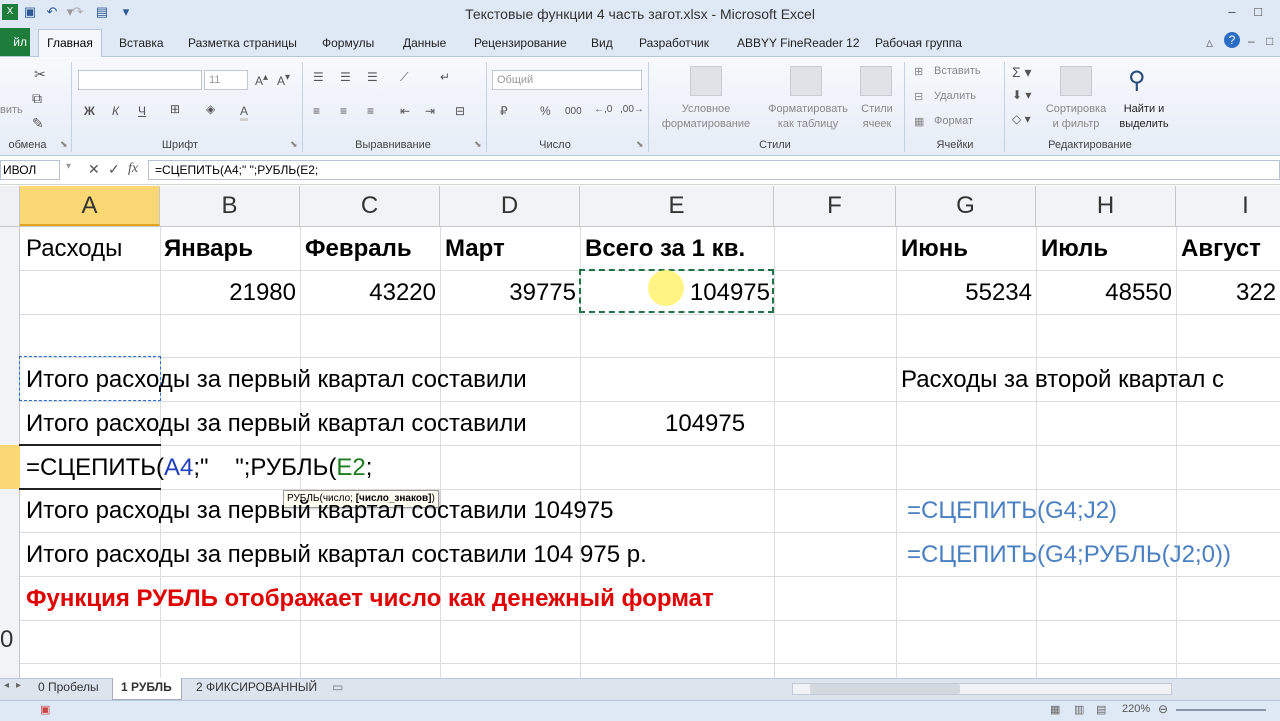  I want to click on tab-formulas: Формулы, so click(348, 43).